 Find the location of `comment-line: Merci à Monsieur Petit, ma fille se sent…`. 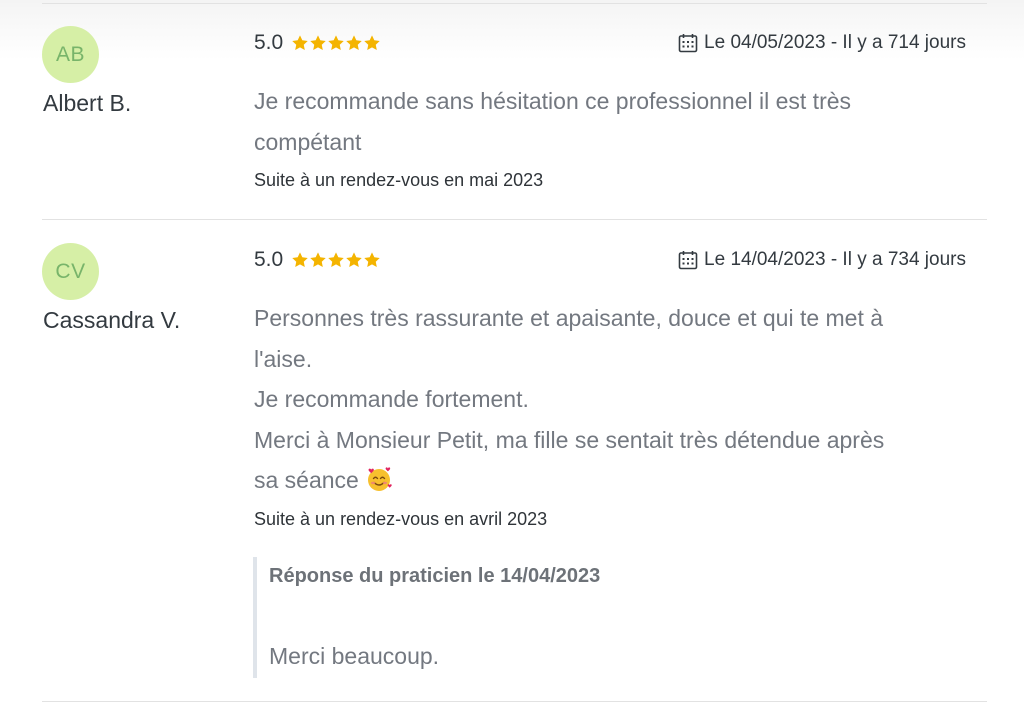

comment-line: Merci à Monsieur Petit, ma fille se sent… is located at coordinates (569, 439).